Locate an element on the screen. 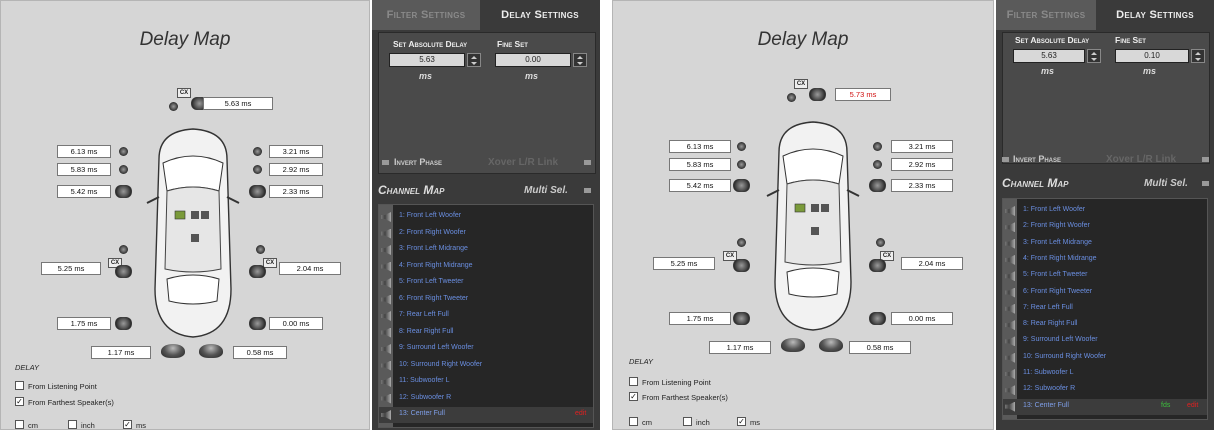 The height and width of the screenshot is (430, 1214). surround-left-delay: 5.25 ms is located at coordinates (684, 263).